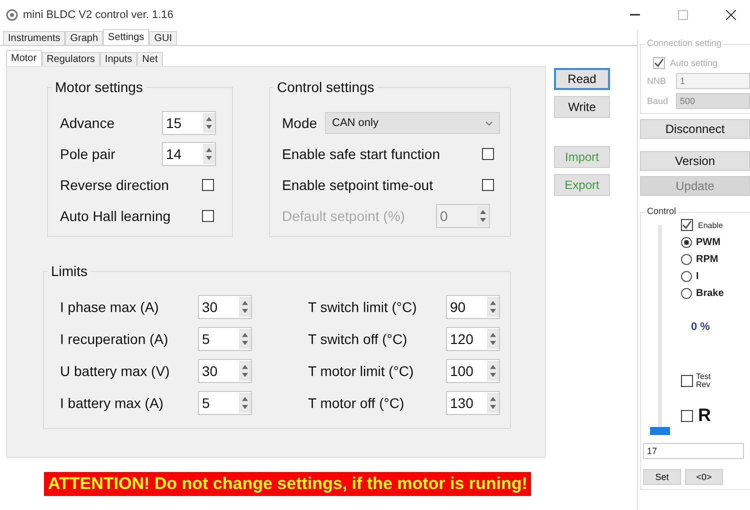 The image size is (750, 510). Describe the element at coordinates (412, 123) in the screenshot. I see `mode-dropdown: CAN only` at that location.